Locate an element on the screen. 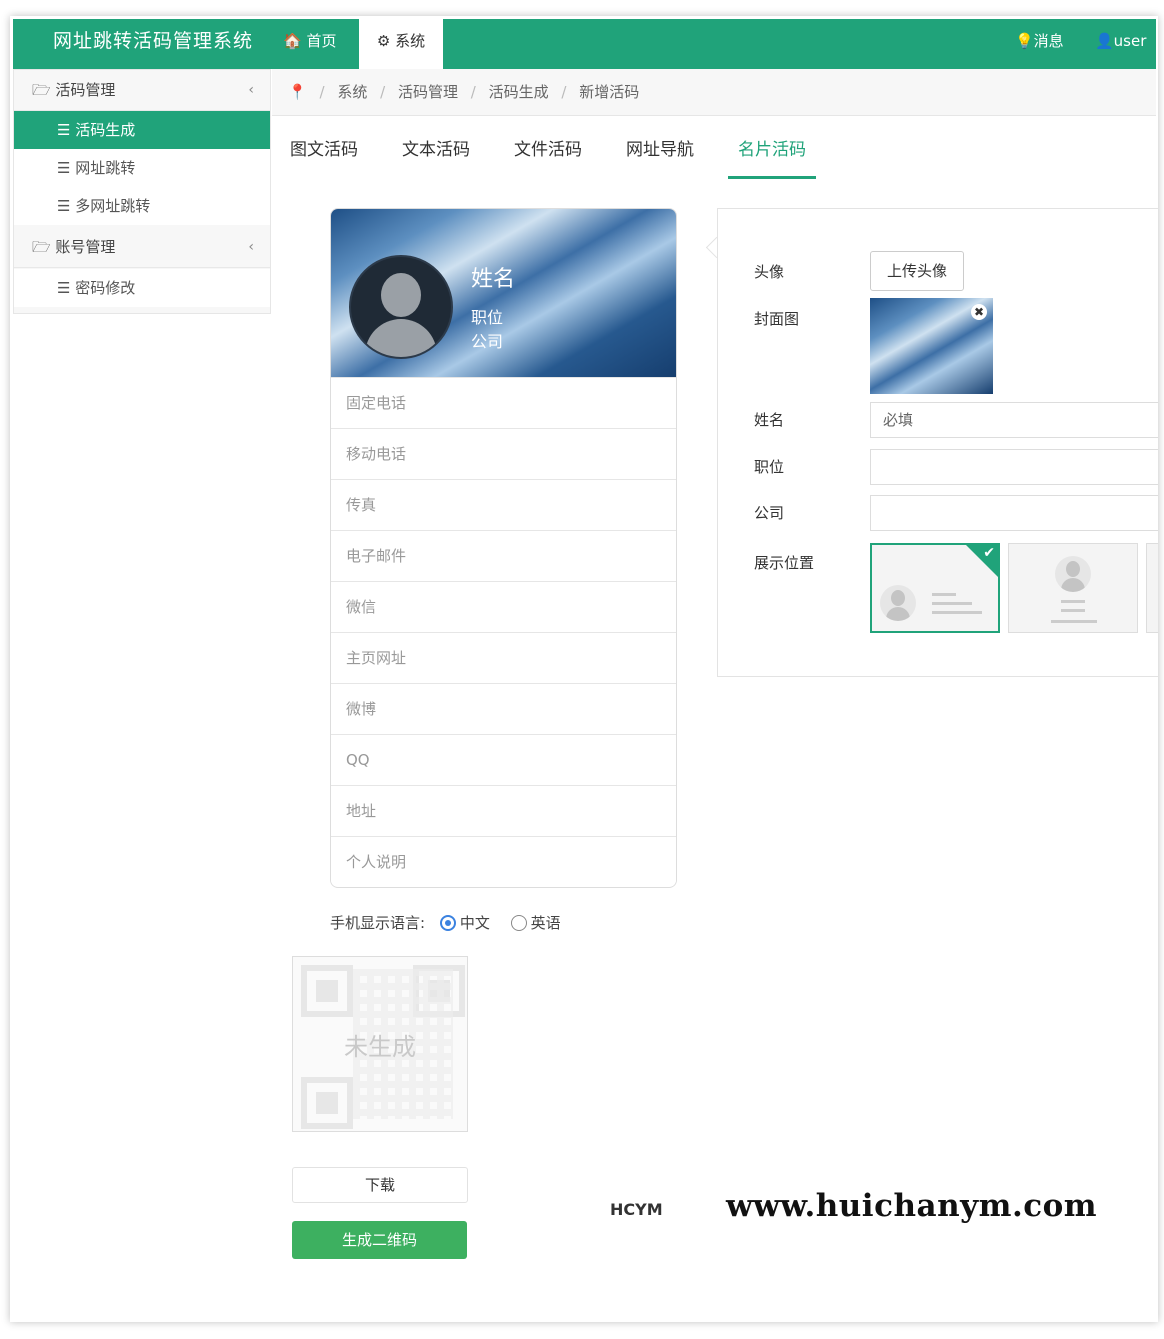 This screenshot has width=1164, height=1339. watermark-logo: HCYM is located at coordinates (636, 1209).